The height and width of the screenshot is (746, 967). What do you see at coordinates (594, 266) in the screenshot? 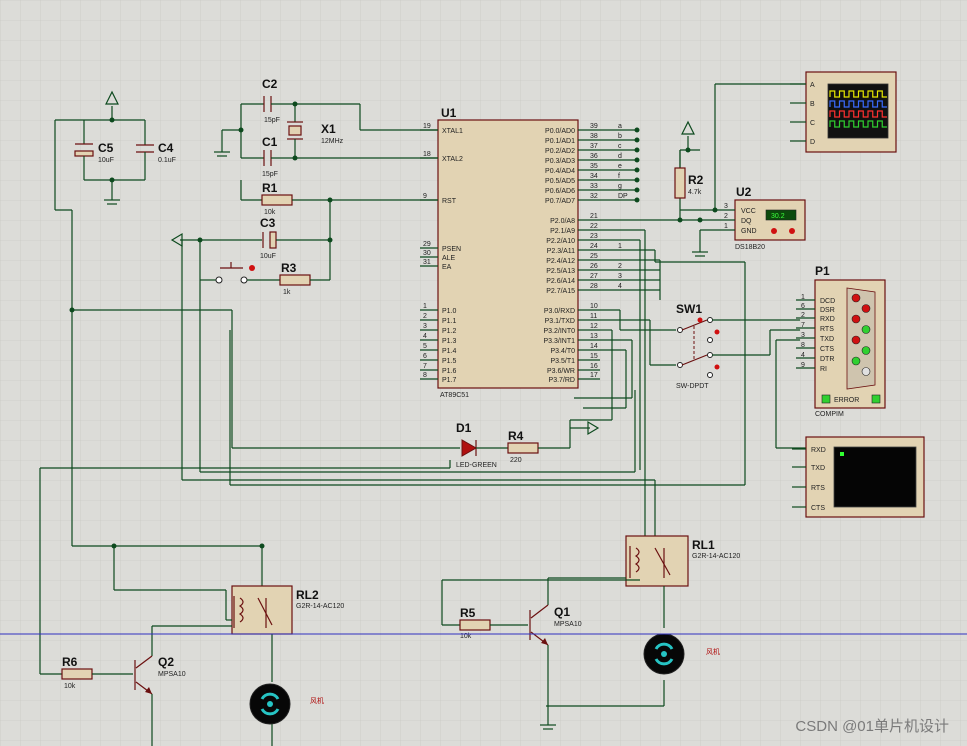
I see `u1-pin-number: 26` at bounding box center [594, 266].